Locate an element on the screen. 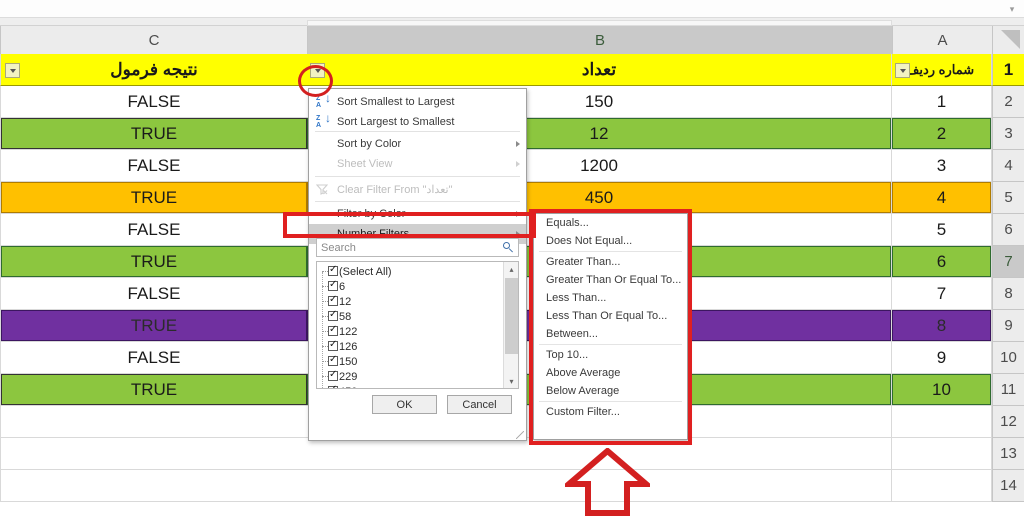 Image resolution: width=1024 pixels, height=523 pixels. cell-c10: FALSE is located at coordinates (153, 358).